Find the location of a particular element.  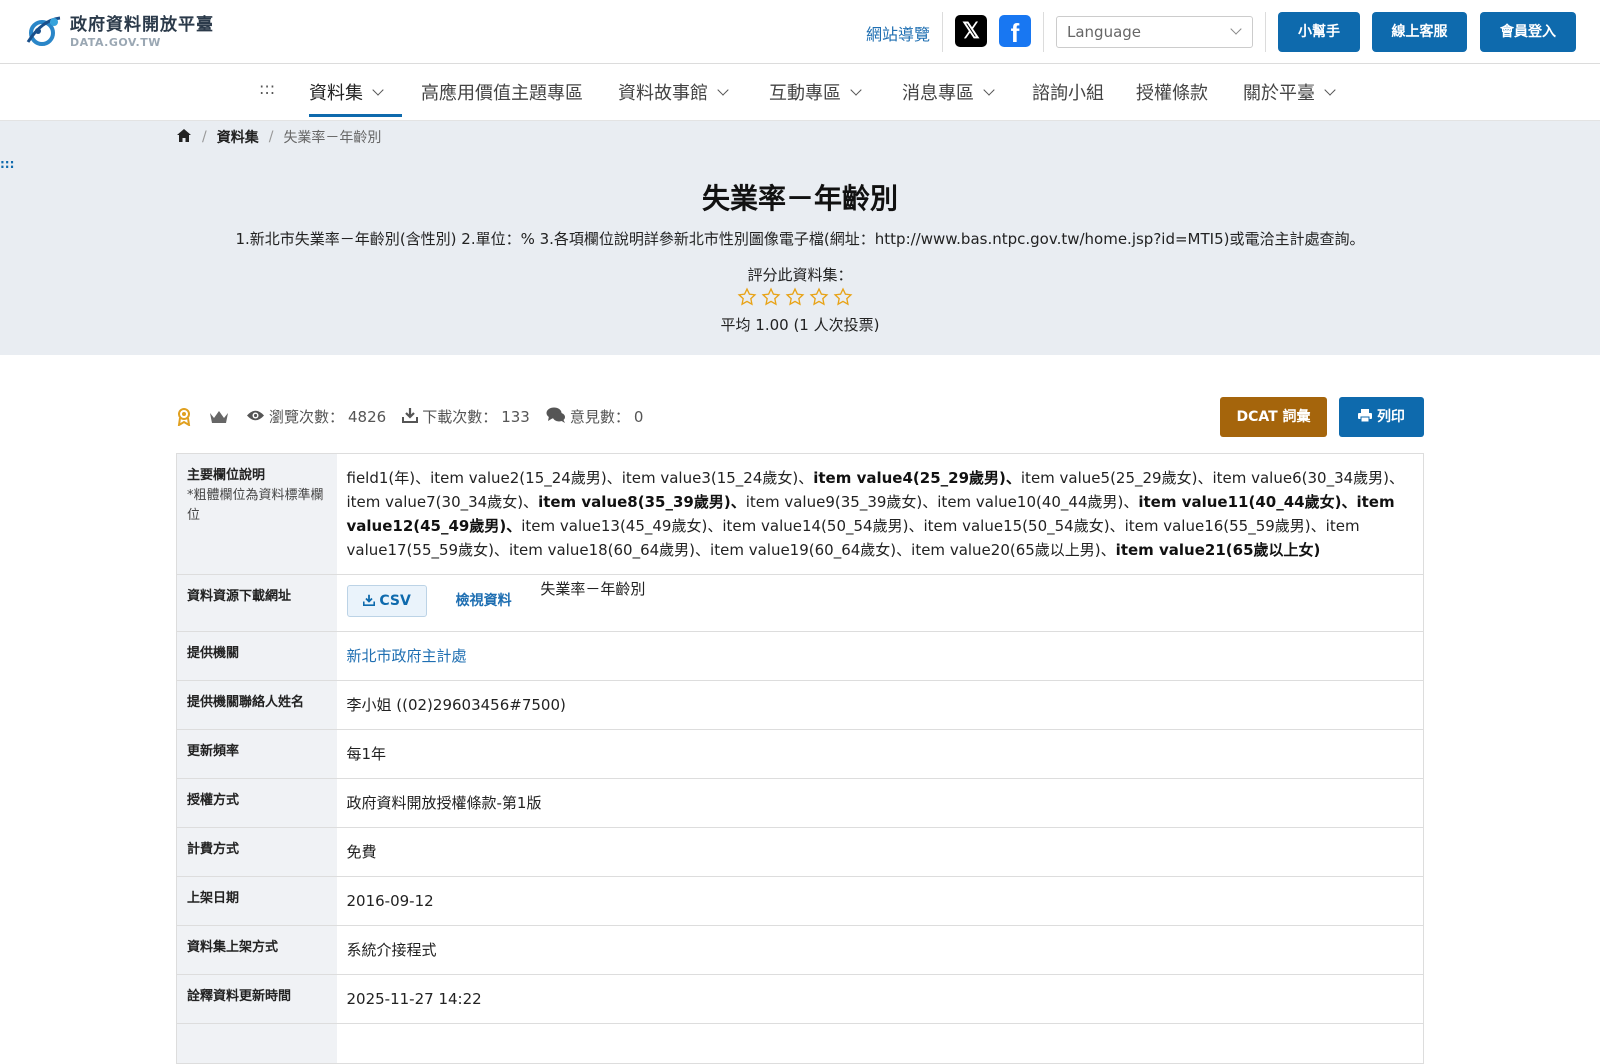

comments-stat: 意見數： 0 is located at coordinates (595, 416).